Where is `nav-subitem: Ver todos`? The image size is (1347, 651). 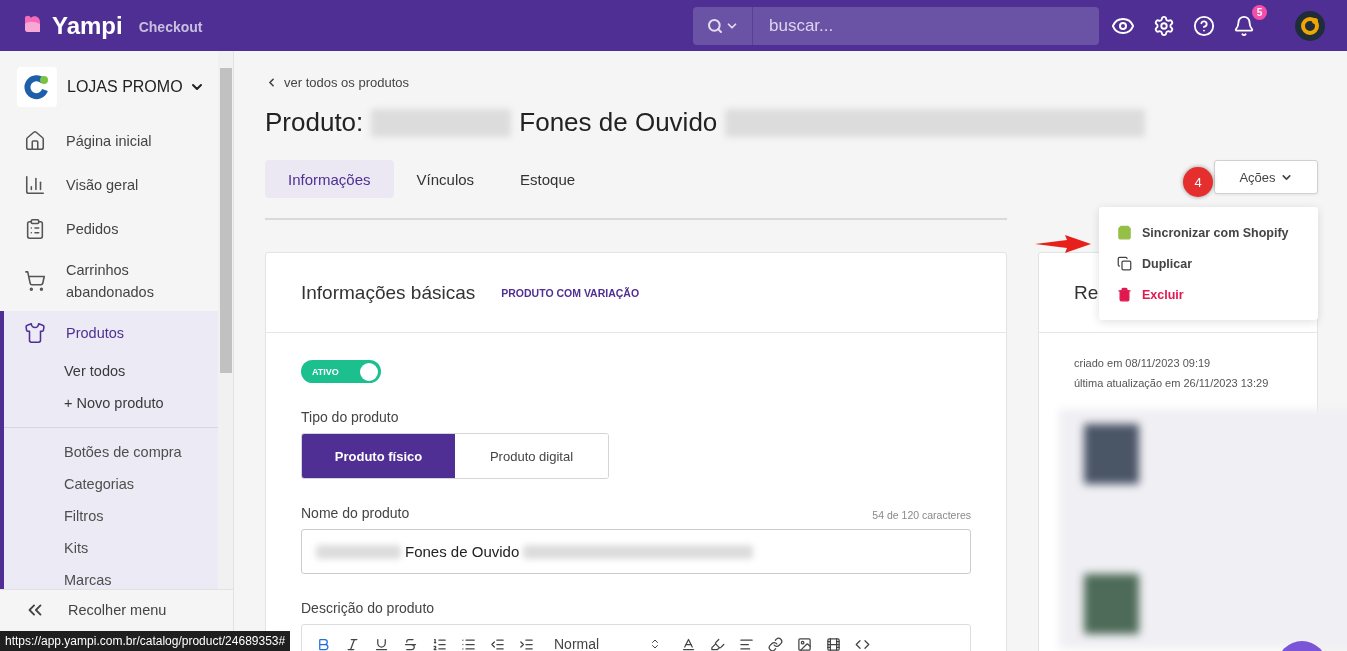 nav-subitem: Ver todos is located at coordinates (111, 371).